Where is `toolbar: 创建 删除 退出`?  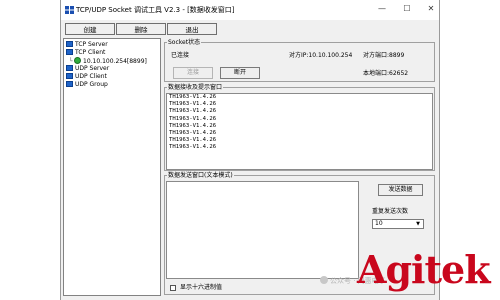
toolbar: 创建 删除 退出 is located at coordinates (250, 29).